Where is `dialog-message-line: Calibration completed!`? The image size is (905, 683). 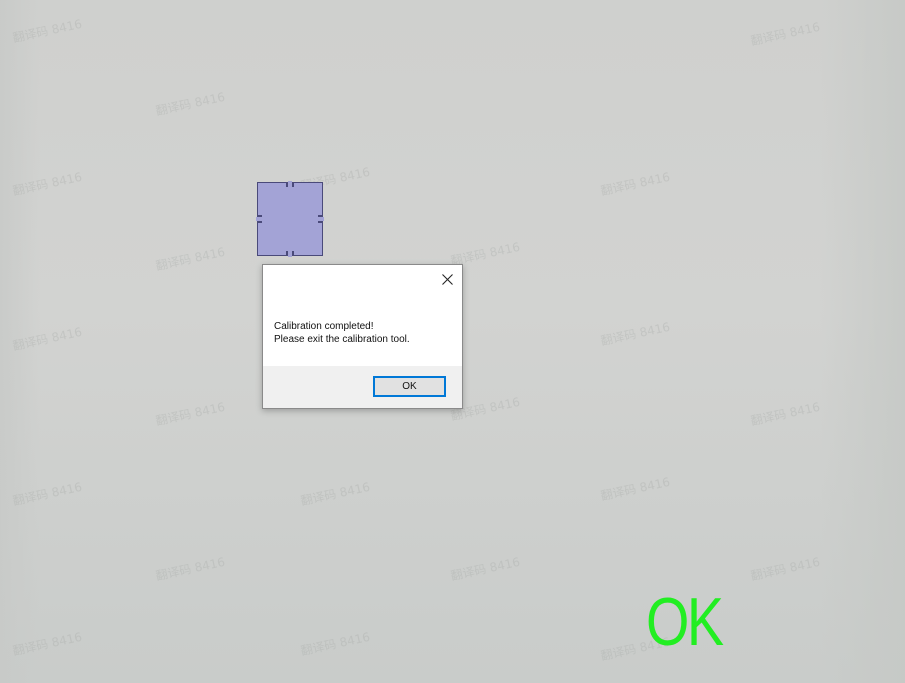 dialog-message-line: Calibration completed! is located at coordinates (324, 326).